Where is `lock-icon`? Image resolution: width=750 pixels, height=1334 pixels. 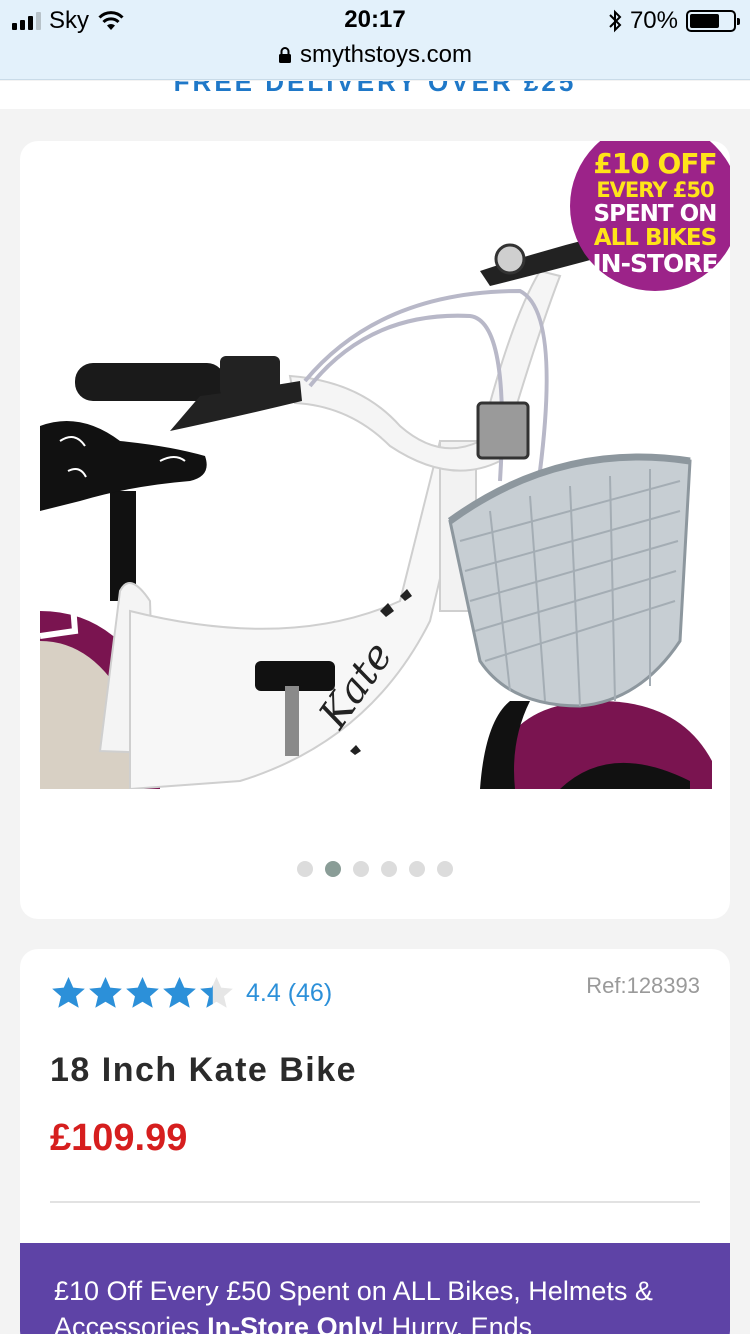
lock-icon is located at coordinates (284, 55).